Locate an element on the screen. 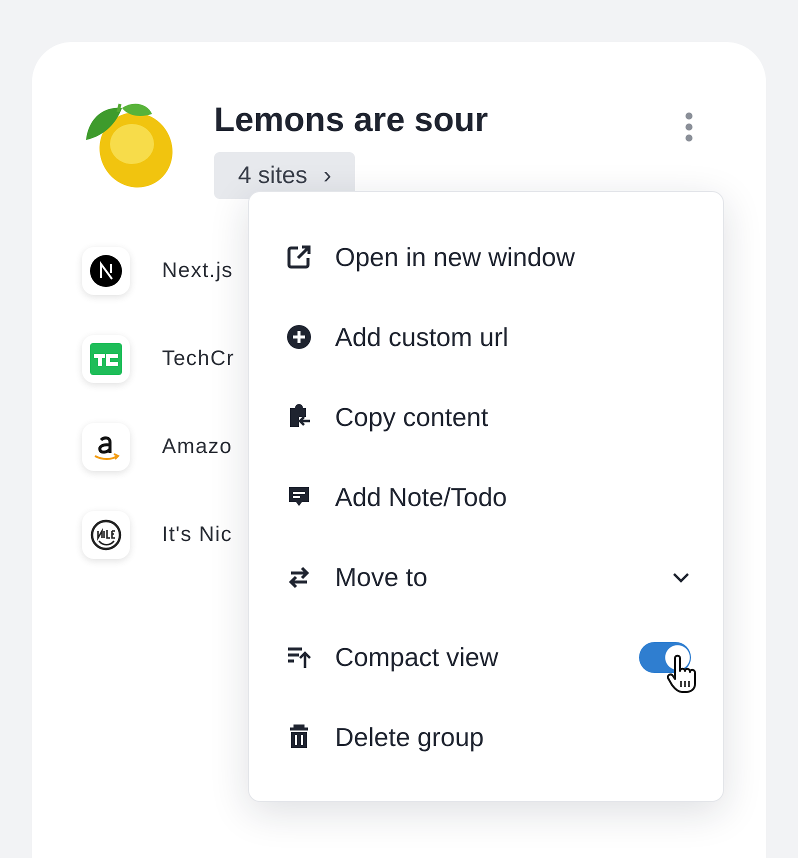 This screenshot has width=798, height=858. menu-item: Add Note/Todo is located at coordinates (488, 497).